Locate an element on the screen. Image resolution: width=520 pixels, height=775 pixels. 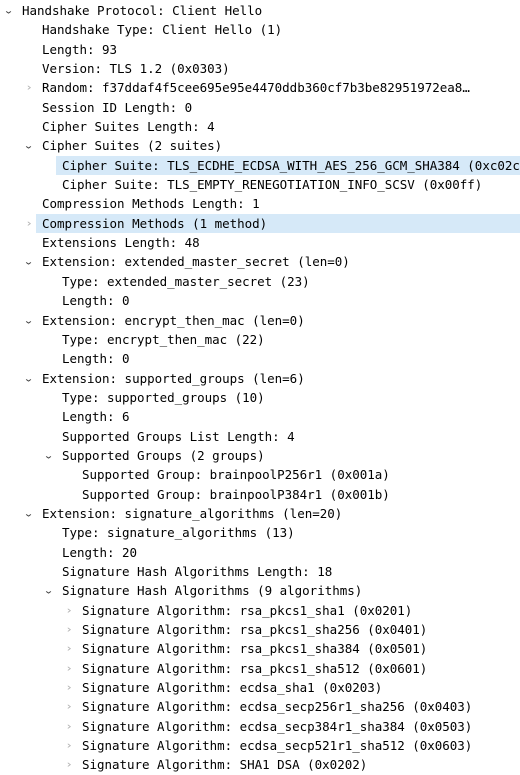
tree-row: › Signature Algorithm: SHA1 DSA (0x0202) is located at coordinates (260, 764).